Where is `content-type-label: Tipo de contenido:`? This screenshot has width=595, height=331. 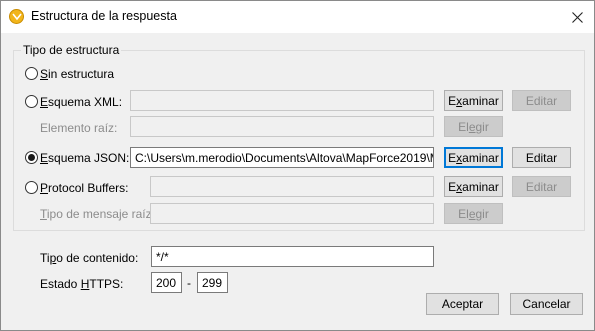
content-type-label: Tipo de contenido: is located at coordinates (89, 258).